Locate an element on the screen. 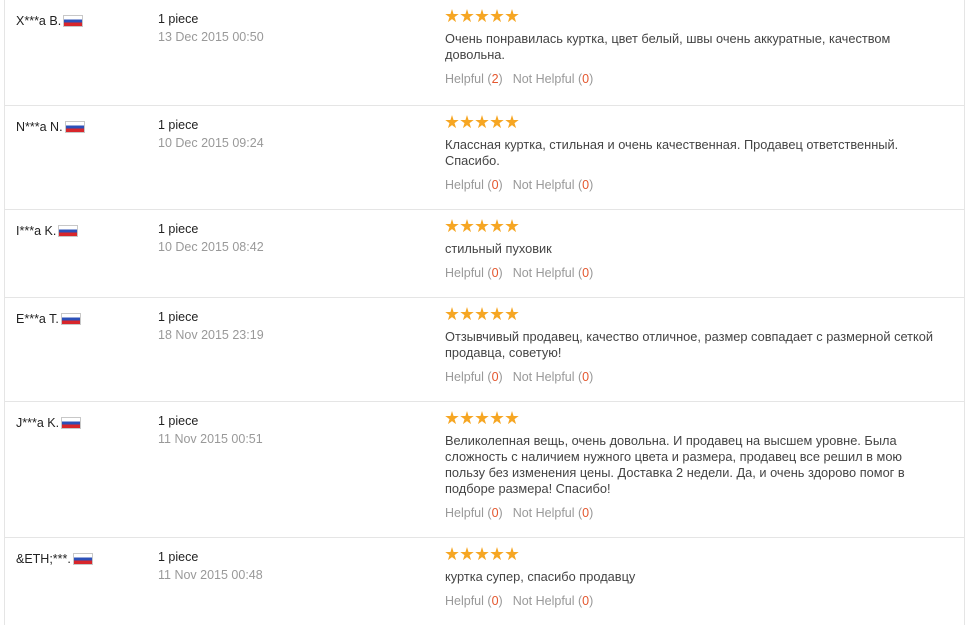 This screenshot has width=967, height=625. review-text: куртка супер, спасибо продавцу is located at coordinates (540, 576).